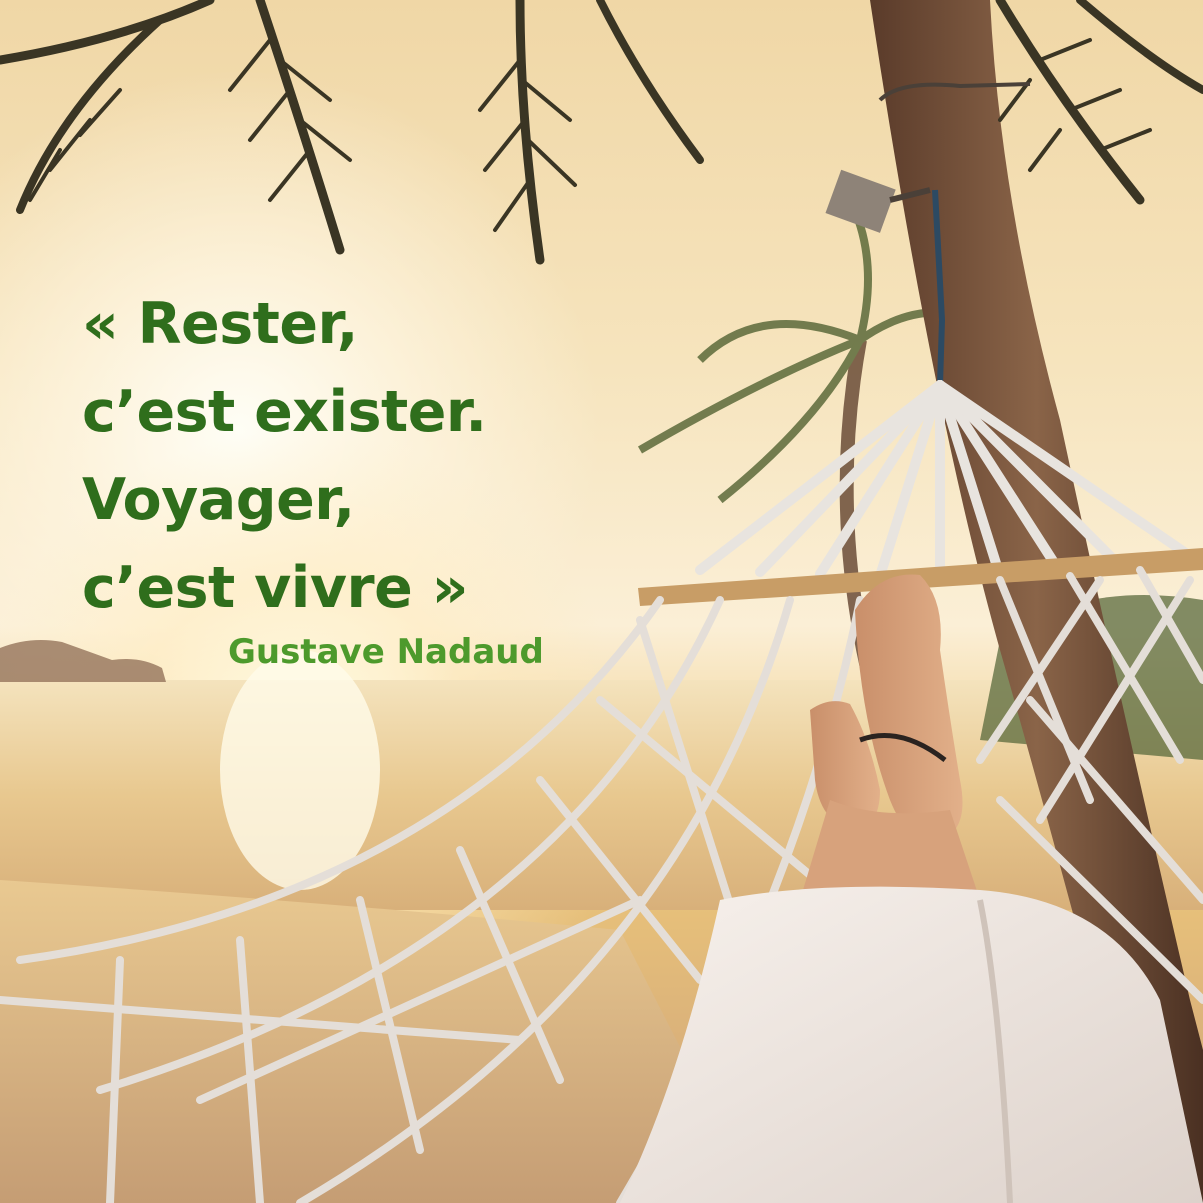 The width and height of the screenshot is (1203, 1203). Describe the element at coordinates (300, 770) in the screenshot. I see `sun-reflection` at that location.